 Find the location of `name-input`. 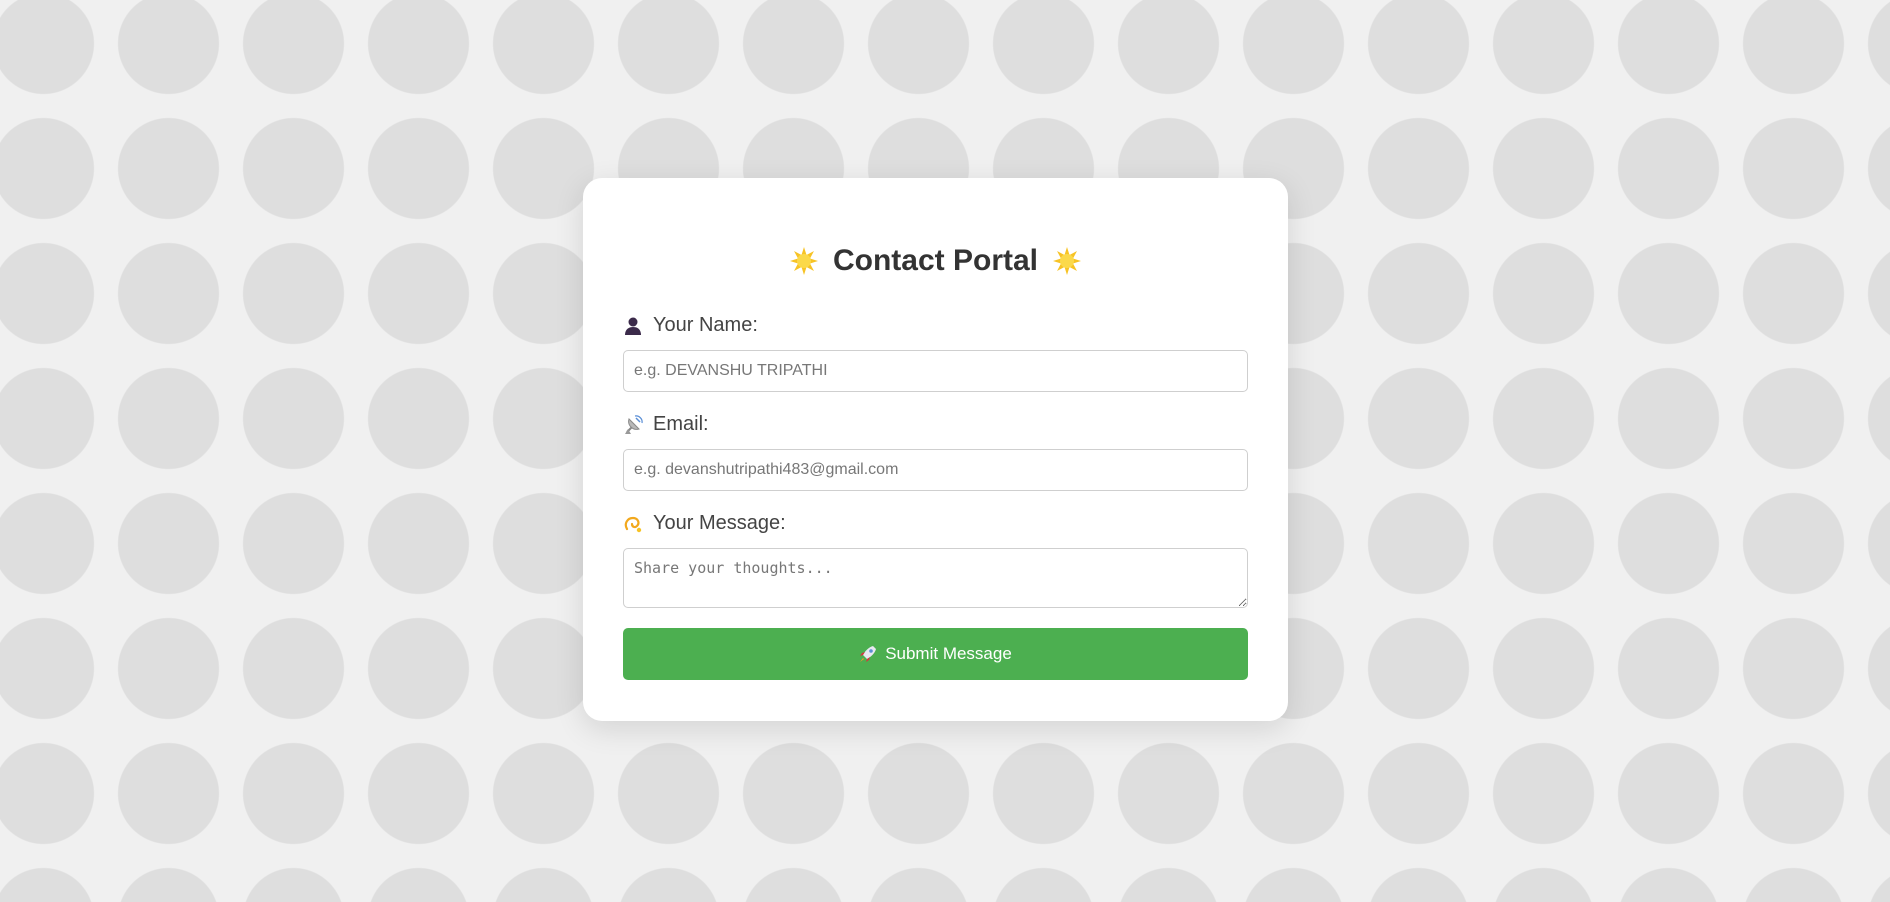

name-input is located at coordinates (935, 371).